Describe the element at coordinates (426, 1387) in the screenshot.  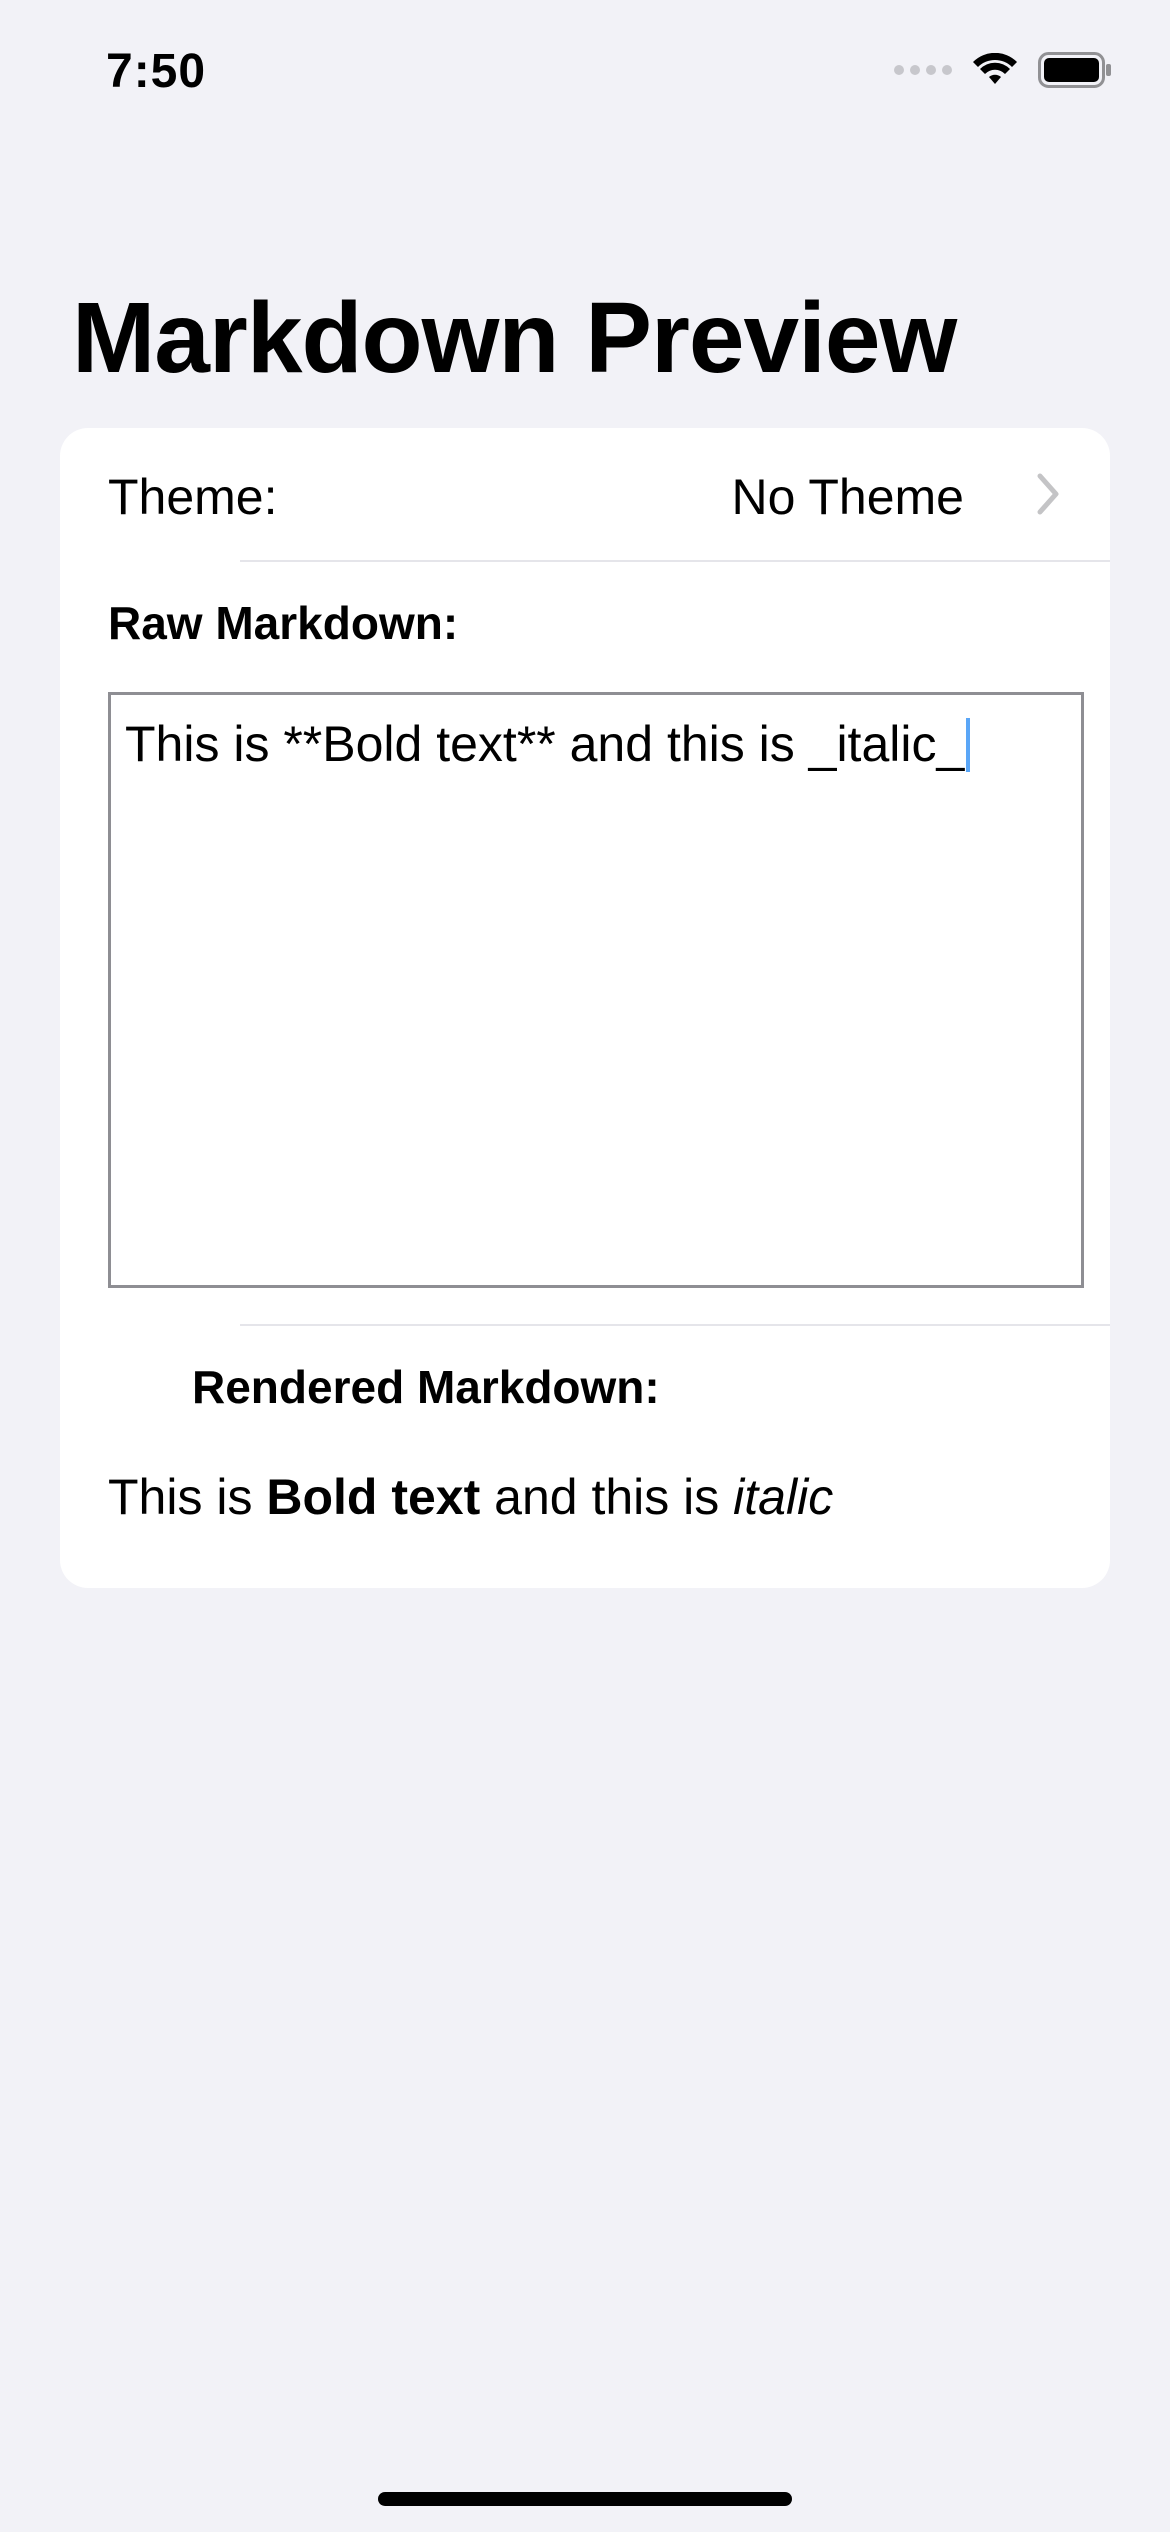
I see `rendered-markdown-label: Rendered Markdown:` at that location.